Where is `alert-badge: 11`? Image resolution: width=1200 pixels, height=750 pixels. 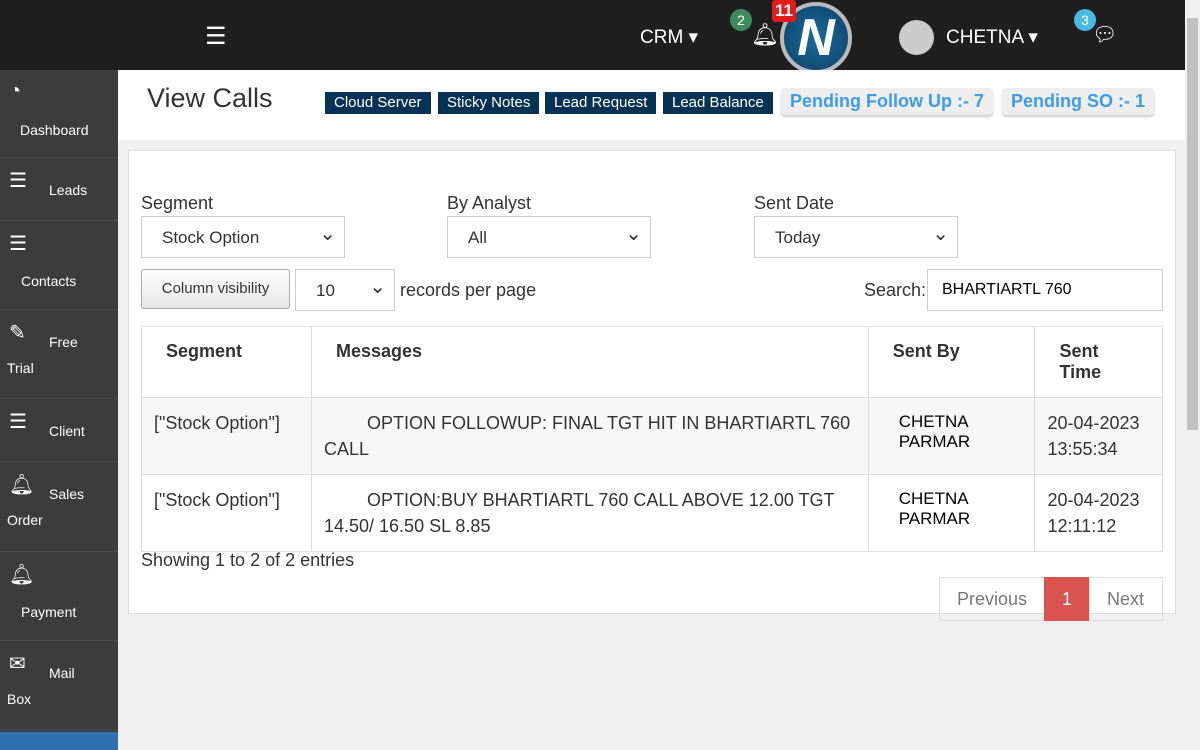 alert-badge: 11 is located at coordinates (784, 11).